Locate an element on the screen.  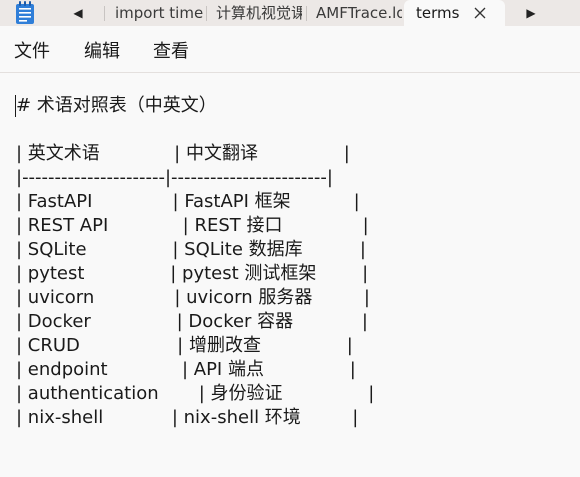
active-tab-label: terms is located at coordinates (438, 13).